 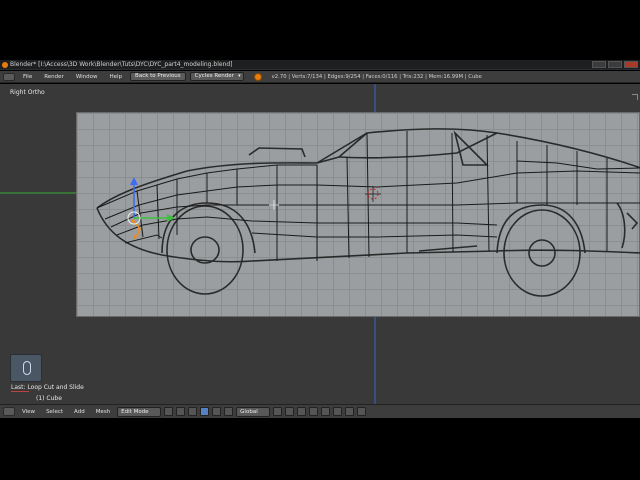 What do you see at coordinates (139, 411) in the screenshot?
I see `mode-dropdown: Edit Mode` at bounding box center [139, 411].